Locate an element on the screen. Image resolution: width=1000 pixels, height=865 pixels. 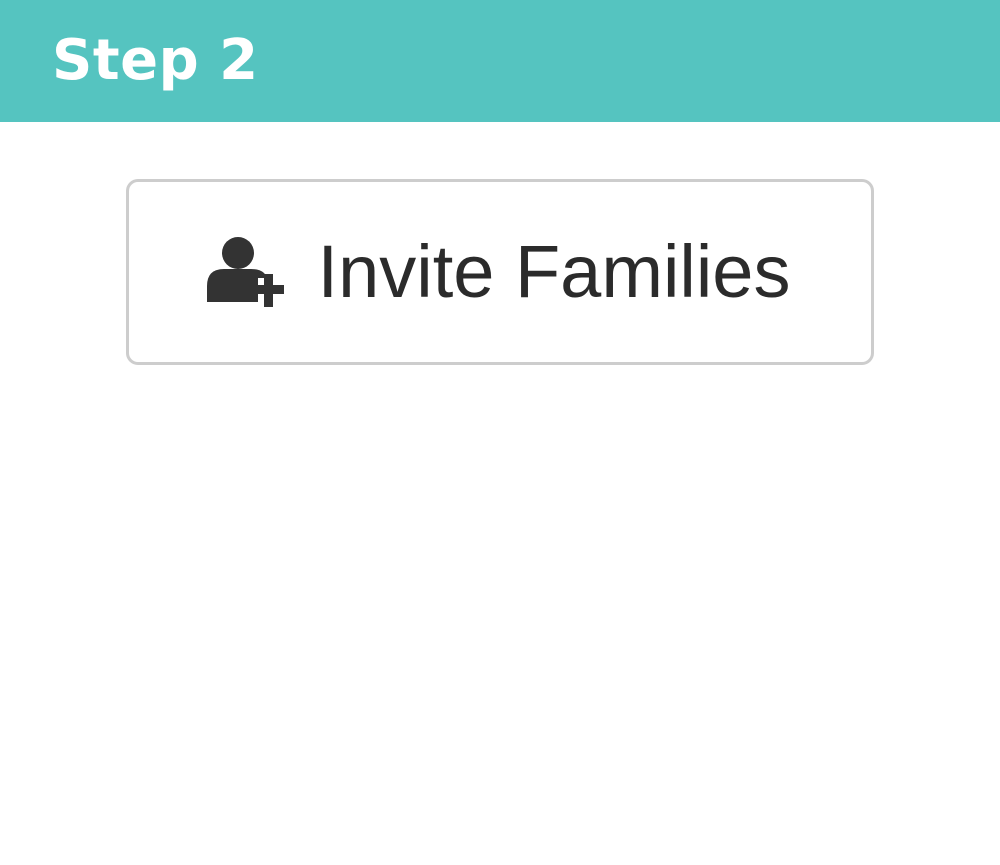
user-plus-icon is located at coordinates (246, 272).